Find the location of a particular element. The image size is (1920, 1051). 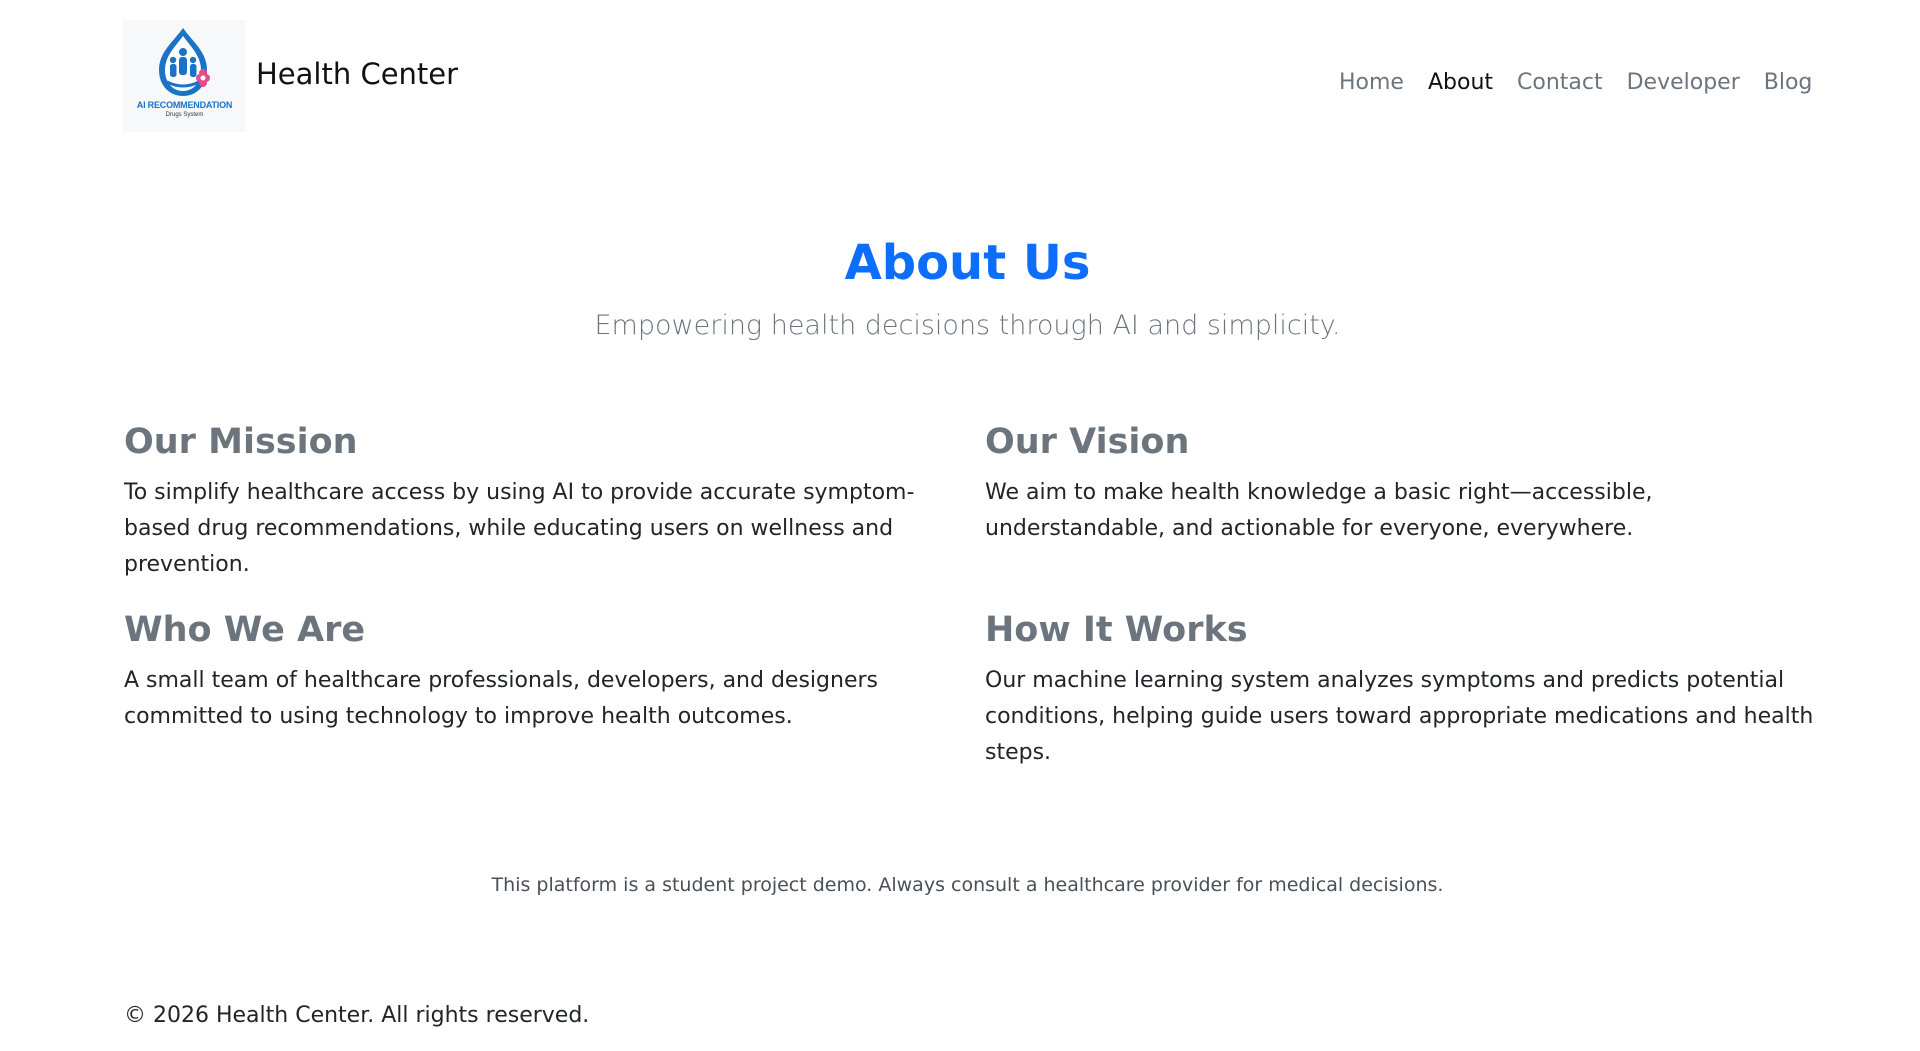

nav-contact: Contact is located at coordinates (1560, 83).